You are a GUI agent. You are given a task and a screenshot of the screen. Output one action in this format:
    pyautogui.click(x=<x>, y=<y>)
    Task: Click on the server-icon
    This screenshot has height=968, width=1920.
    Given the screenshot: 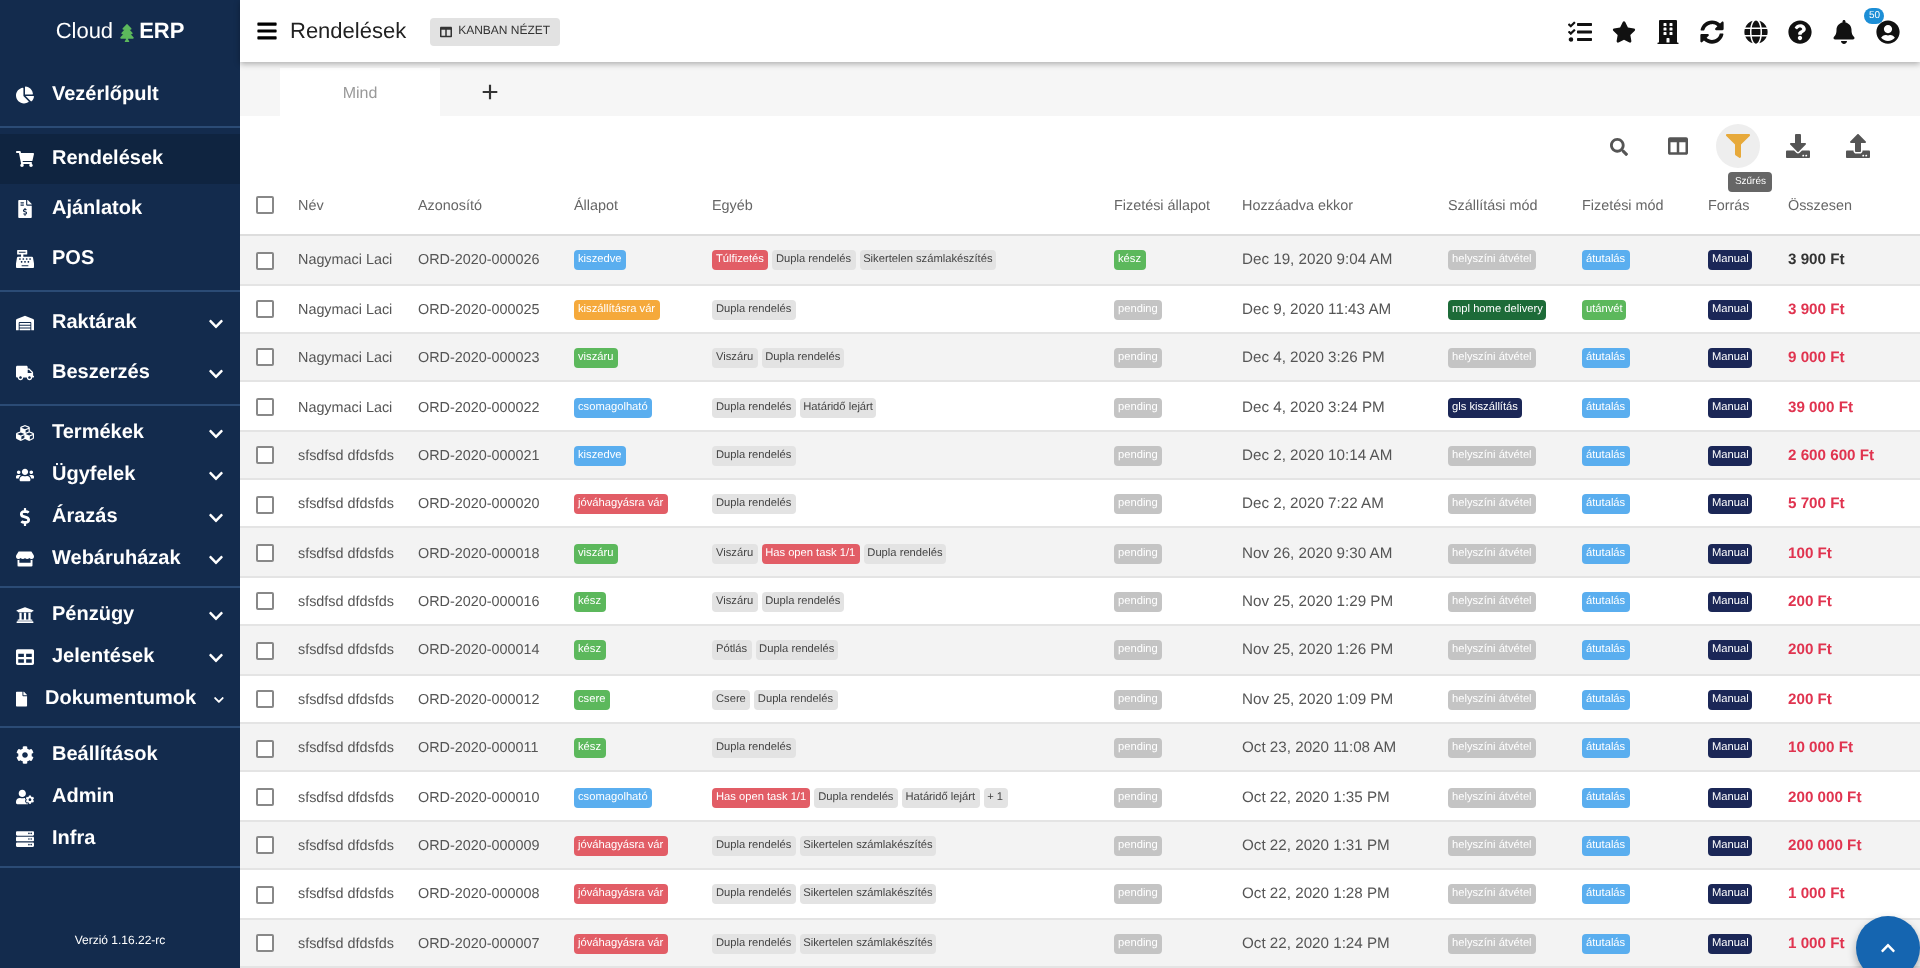 What is the action you would take?
    pyautogui.click(x=25, y=839)
    